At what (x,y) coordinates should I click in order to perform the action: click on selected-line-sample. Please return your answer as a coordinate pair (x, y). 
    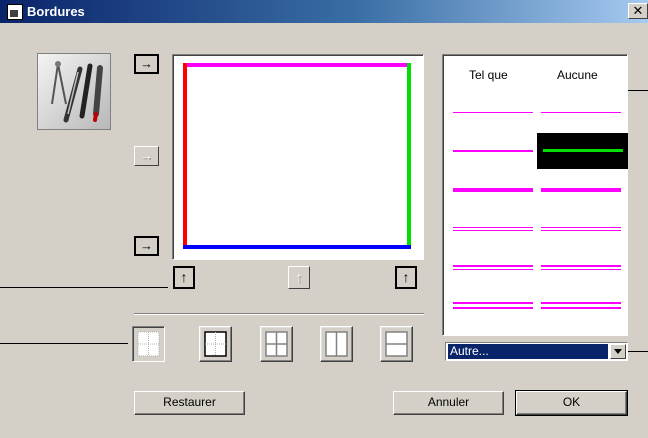
    Looking at the image, I should click on (583, 150).